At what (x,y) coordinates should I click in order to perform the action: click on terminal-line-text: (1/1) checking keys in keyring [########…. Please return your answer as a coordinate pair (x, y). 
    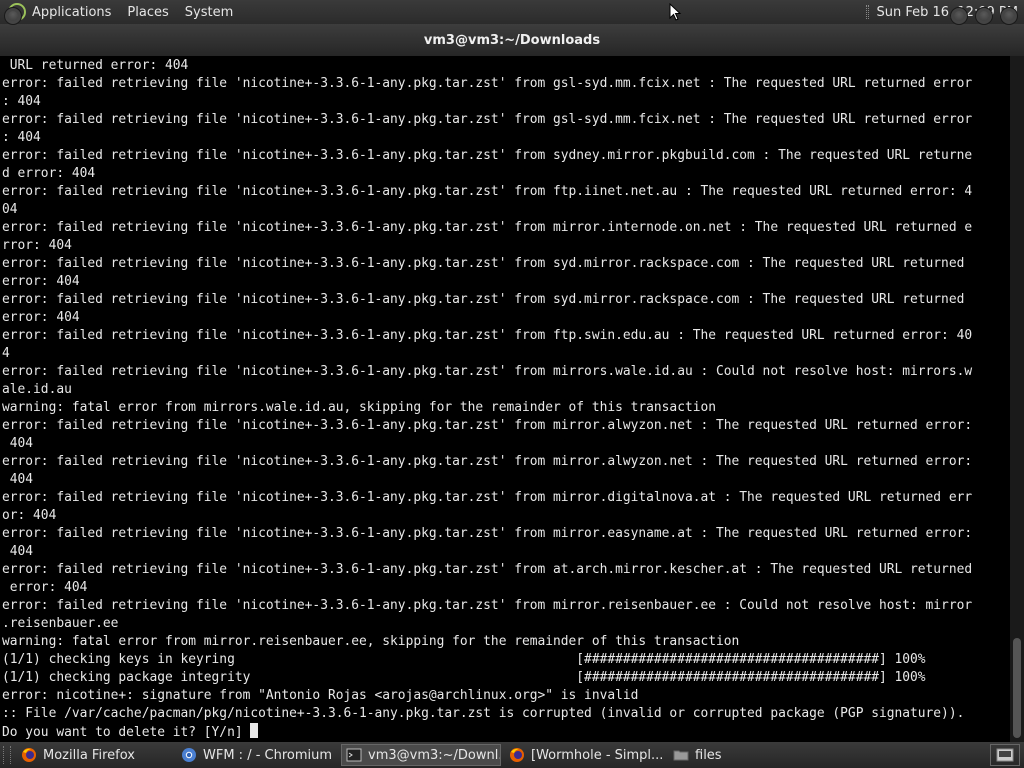
    Looking at the image, I should click on (464, 659).